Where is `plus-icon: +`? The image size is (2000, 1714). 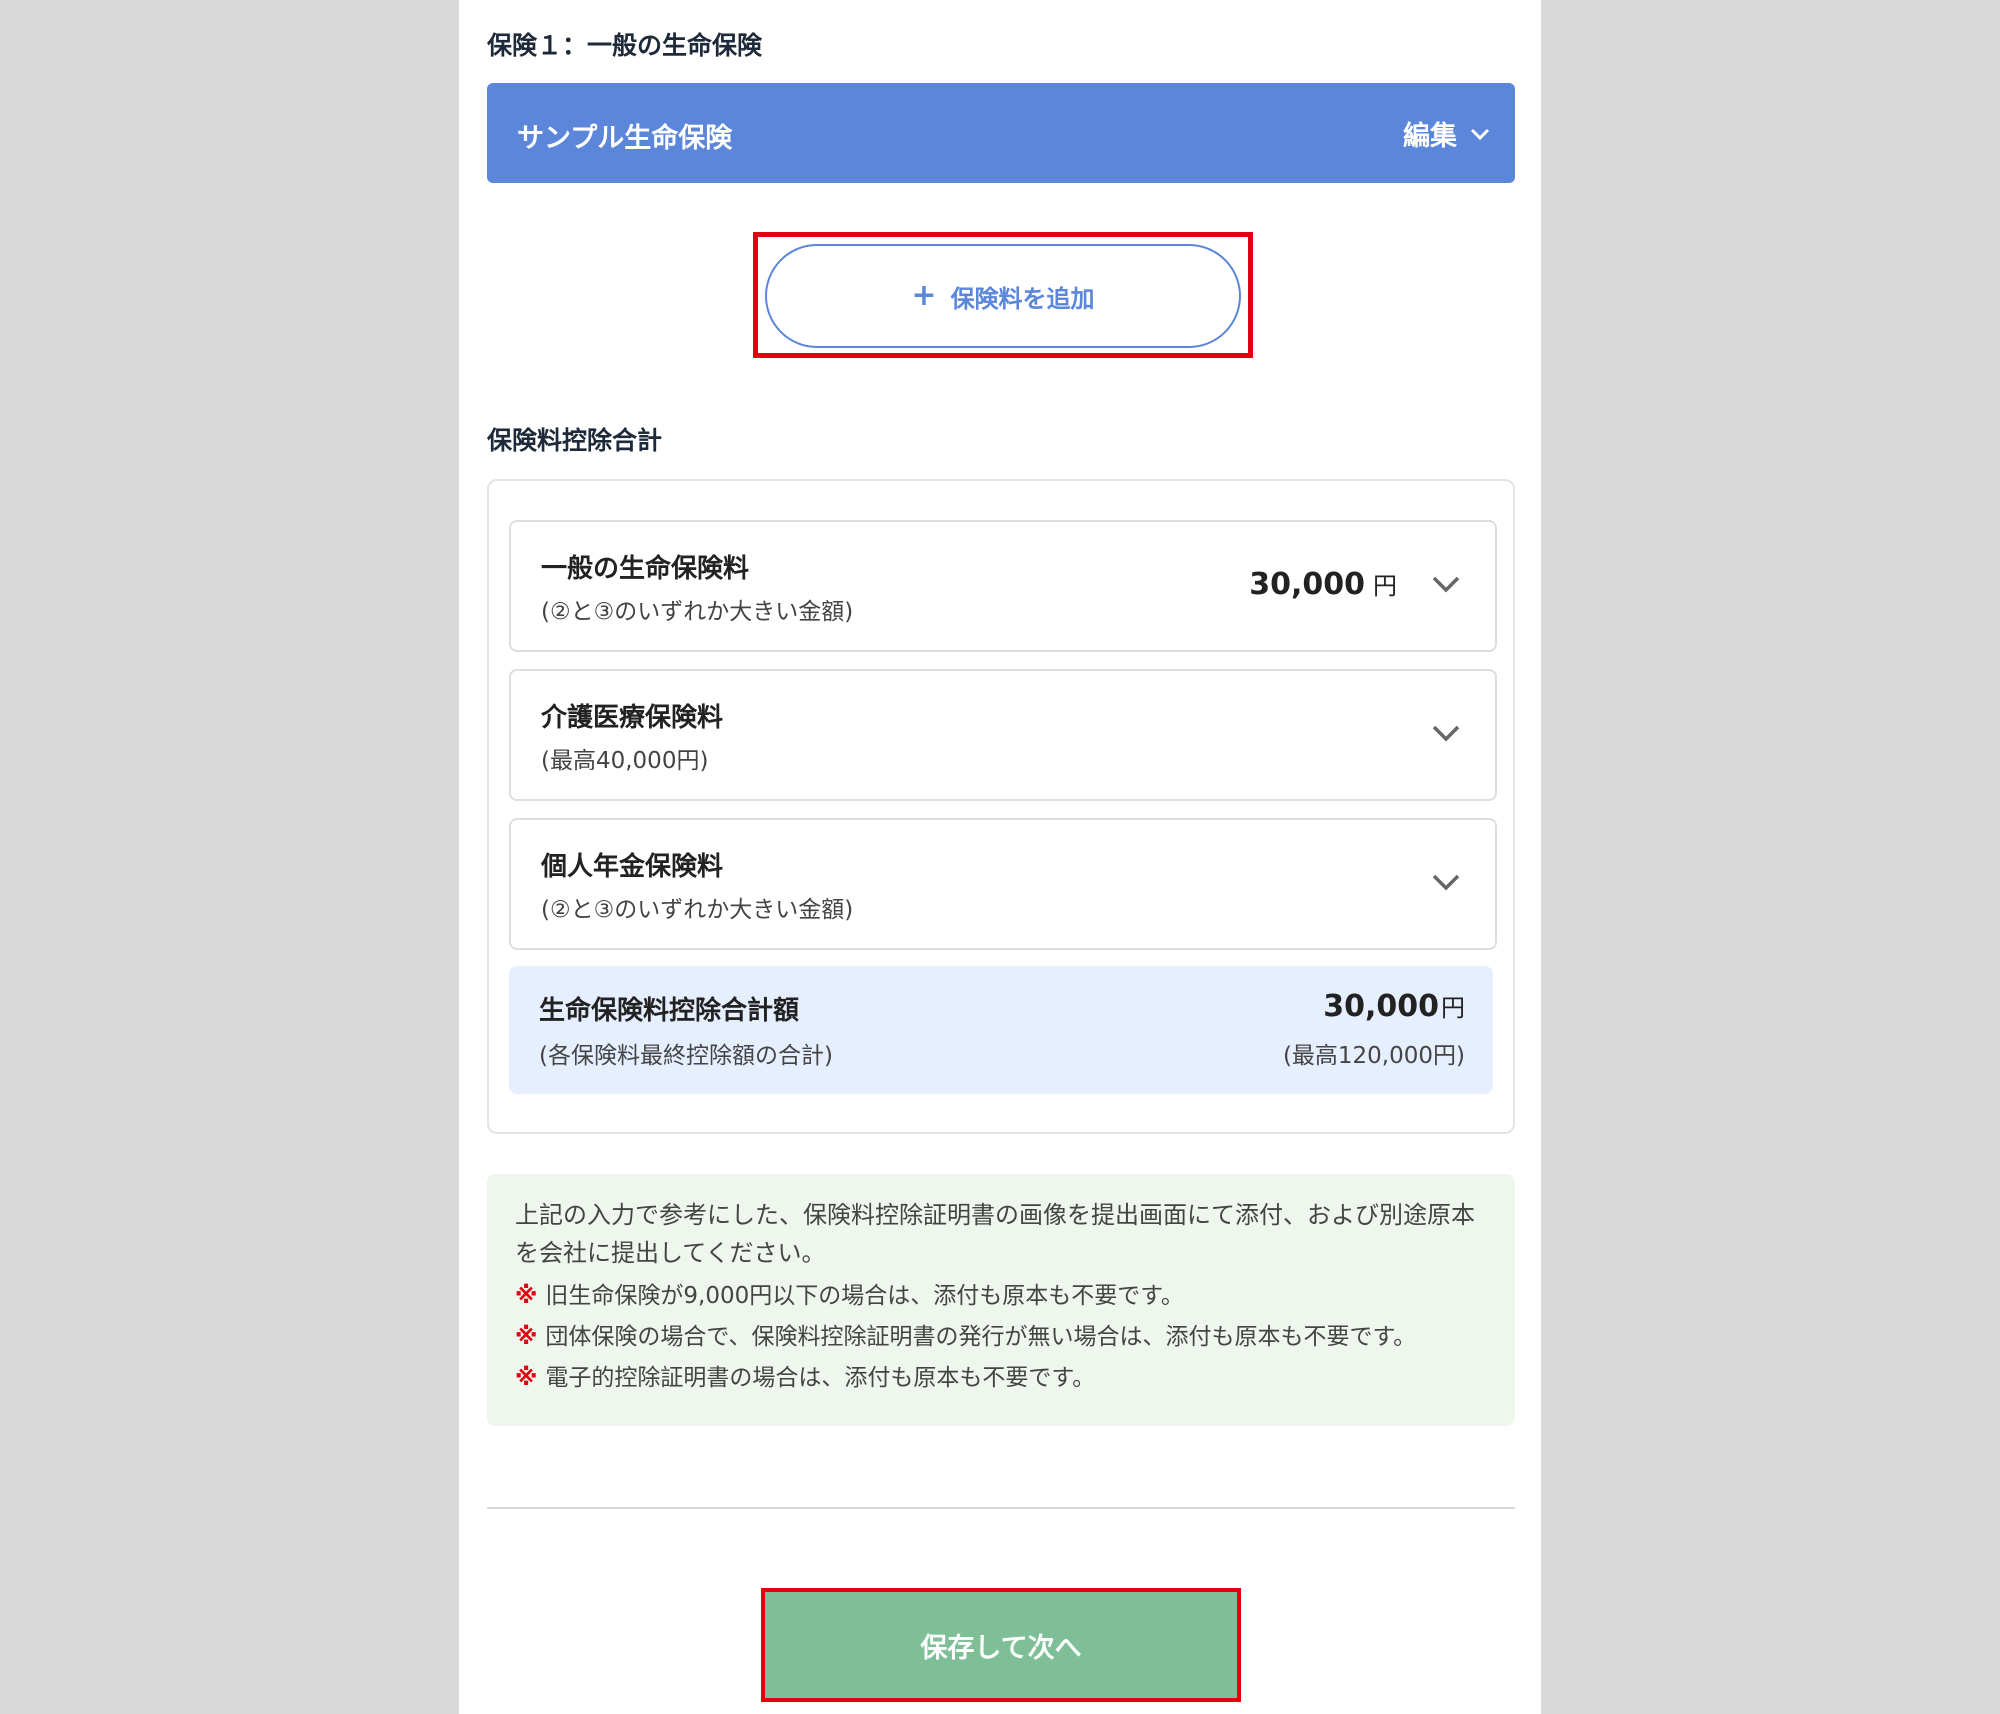
plus-icon: + is located at coordinates (924, 295).